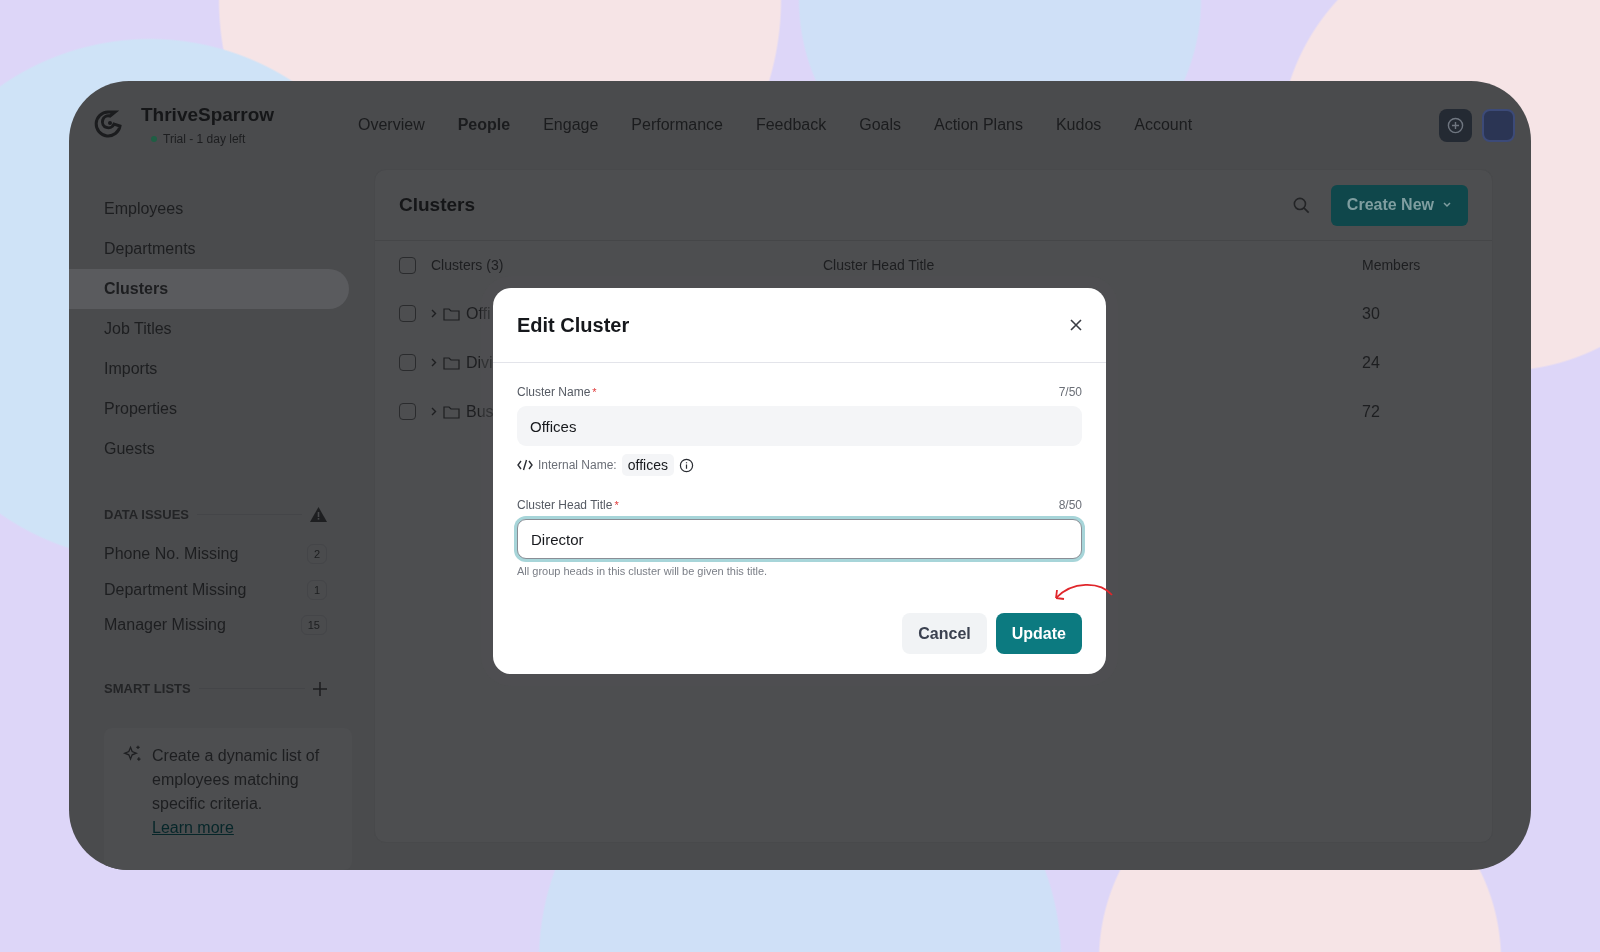  What do you see at coordinates (1498, 125) in the screenshot?
I see `avatar` at bounding box center [1498, 125].